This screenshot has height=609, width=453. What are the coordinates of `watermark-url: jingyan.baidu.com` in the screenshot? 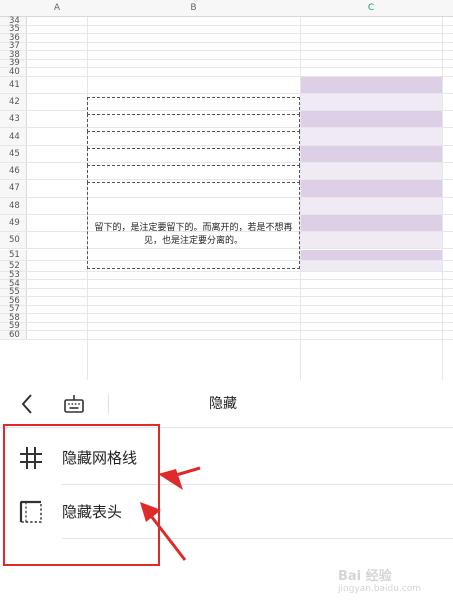 It's located at (380, 589).